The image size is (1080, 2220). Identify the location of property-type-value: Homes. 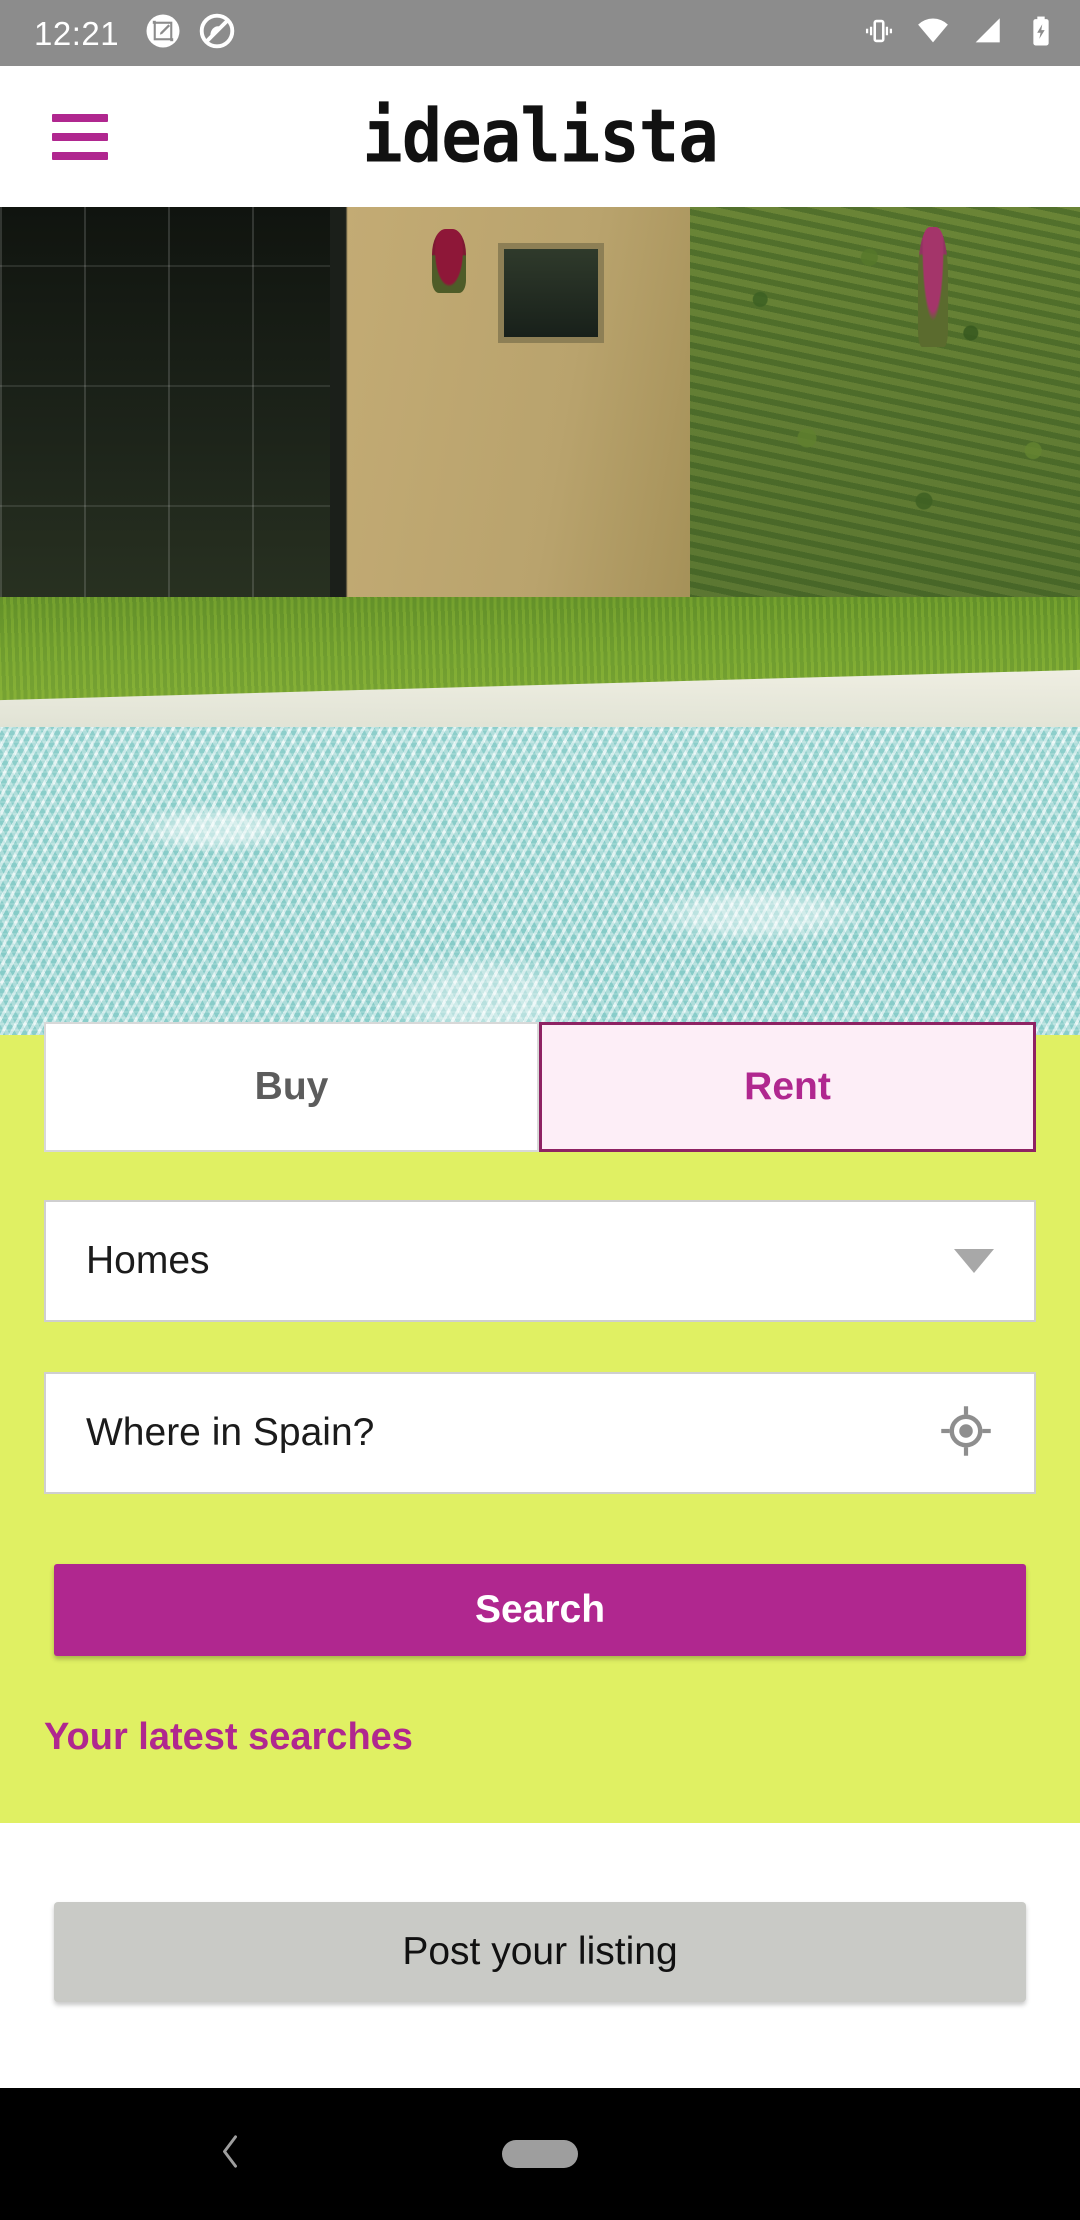
(148, 1260).